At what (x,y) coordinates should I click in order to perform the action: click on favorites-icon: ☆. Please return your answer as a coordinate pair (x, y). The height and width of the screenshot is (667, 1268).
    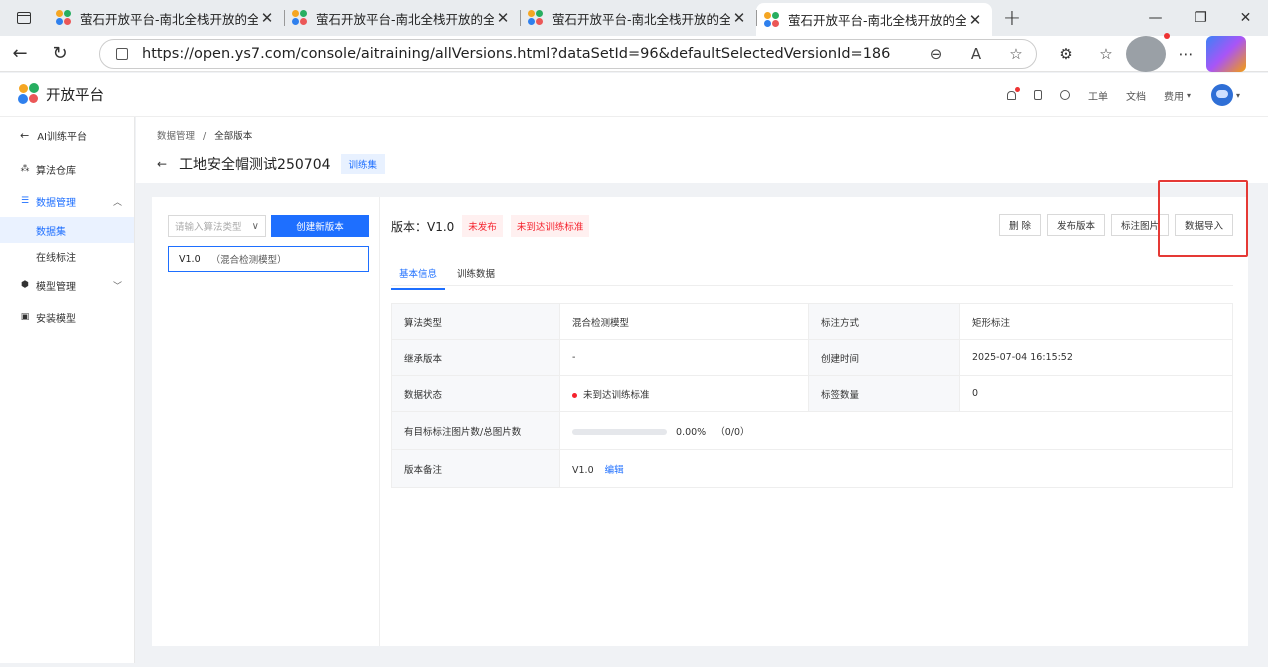
    Looking at the image, I should click on (1106, 54).